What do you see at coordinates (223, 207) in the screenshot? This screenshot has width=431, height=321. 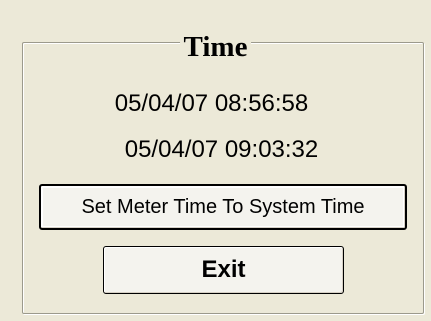 I see `set-meter-time-button: Set Meter Time To System Time` at bounding box center [223, 207].